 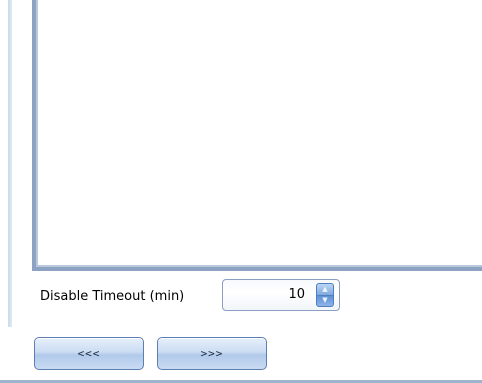 What do you see at coordinates (89, 353) in the screenshot?
I see `previous-button: <<<` at bounding box center [89, 353].